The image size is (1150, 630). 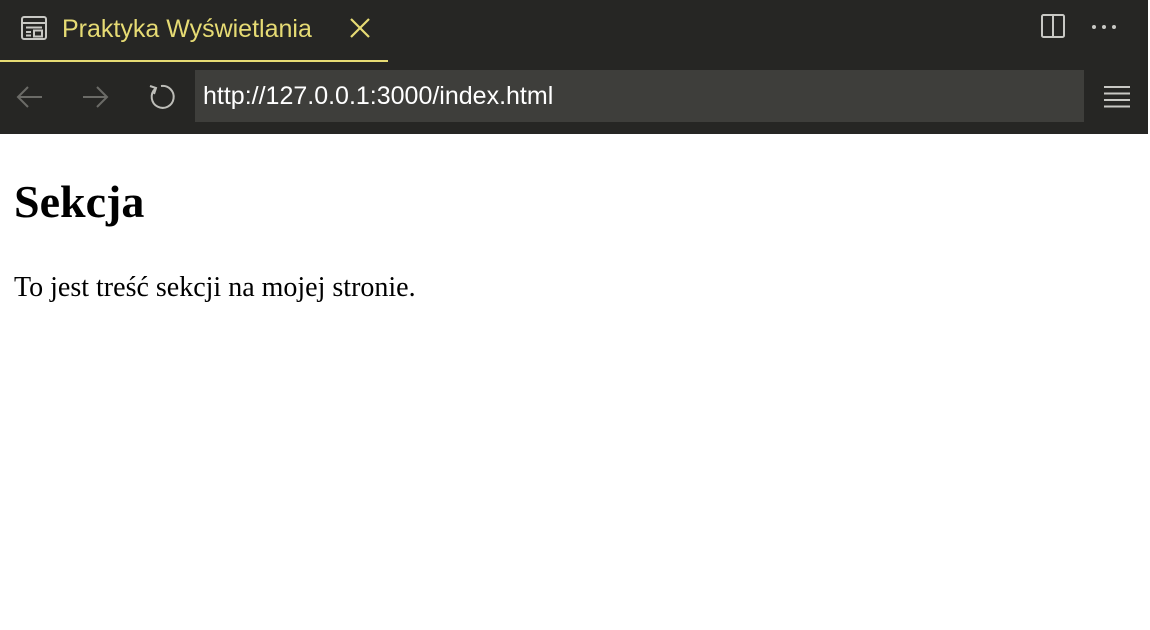 I want to click on tab-title: Praktyka Wyświetlania, so click(x=187, y=29).